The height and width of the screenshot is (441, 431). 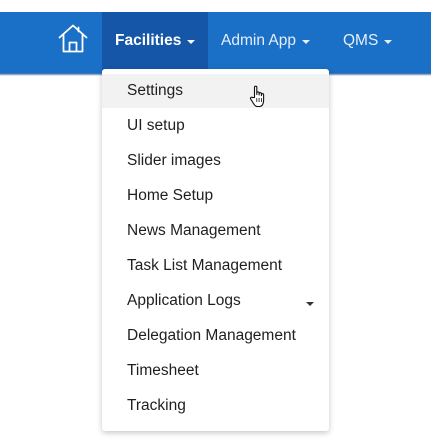 What do you see at coordinates (148, 40) in the screenshot?
I see `nav-facilities-label: Facilities` at bounding box center [148, 40].